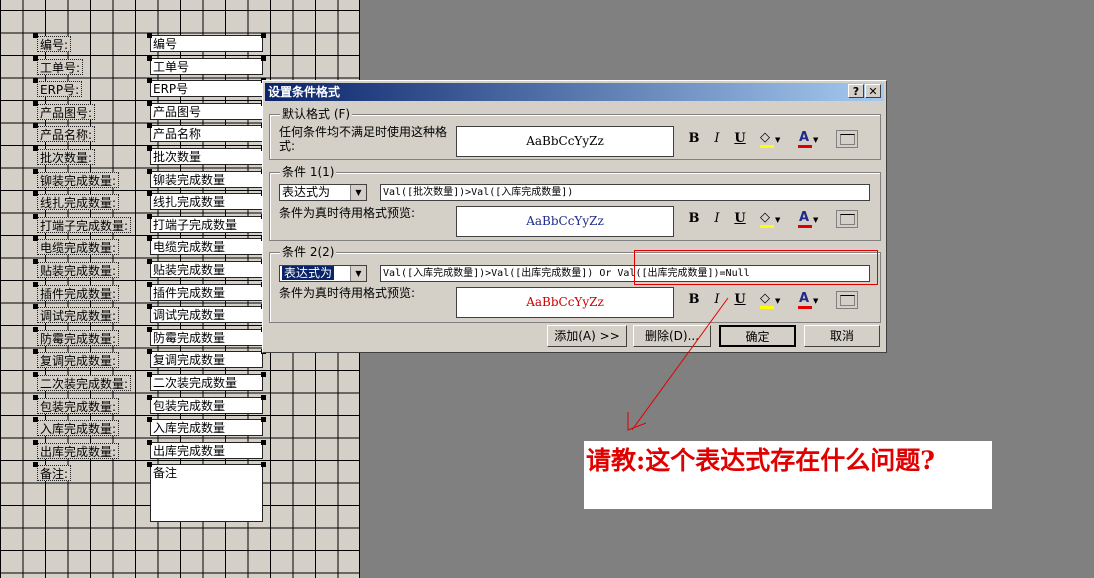 The height and width of the screenshot is (578, 1094). Describe the element at coordinates (206, 66) in the screenshot. I see `form-field-textbox: 工单号` at that location.